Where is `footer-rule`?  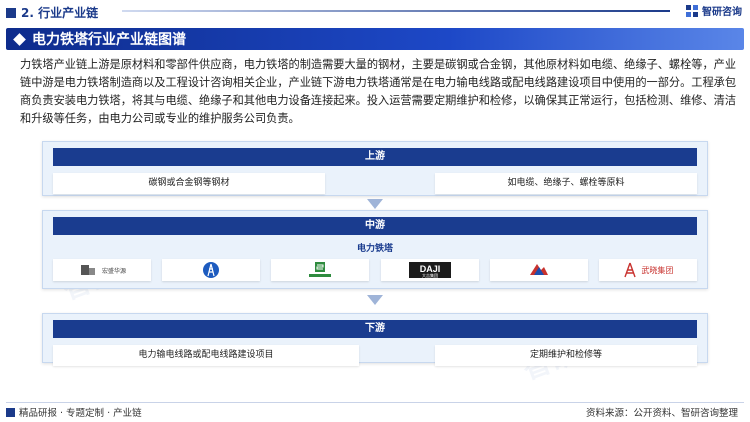
footer-rule is located at coordinates (375, 402).